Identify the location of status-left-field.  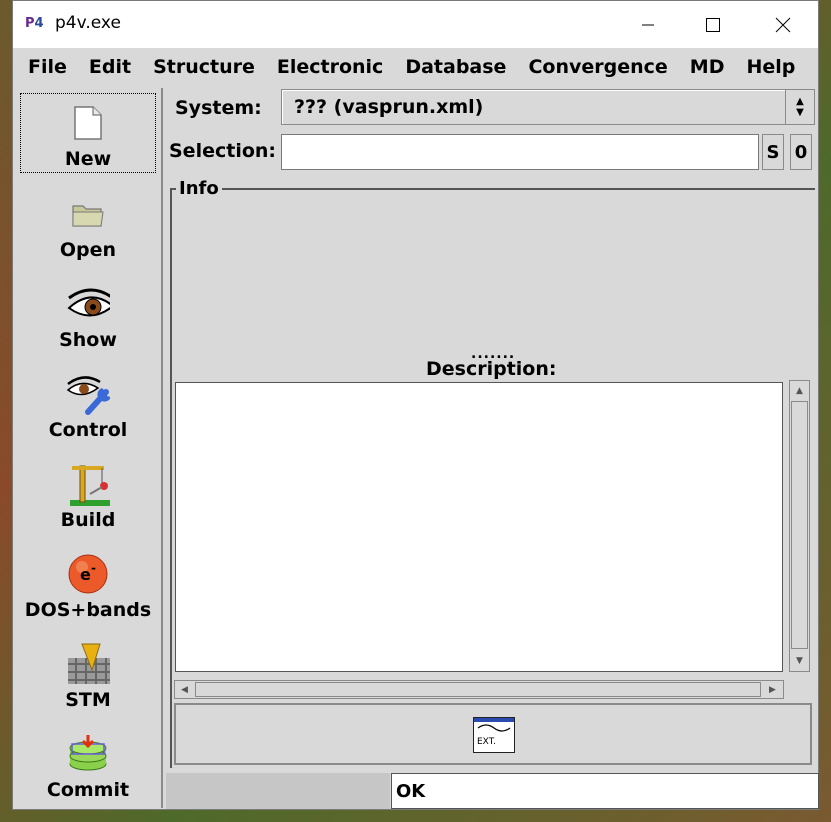
(278, 791).